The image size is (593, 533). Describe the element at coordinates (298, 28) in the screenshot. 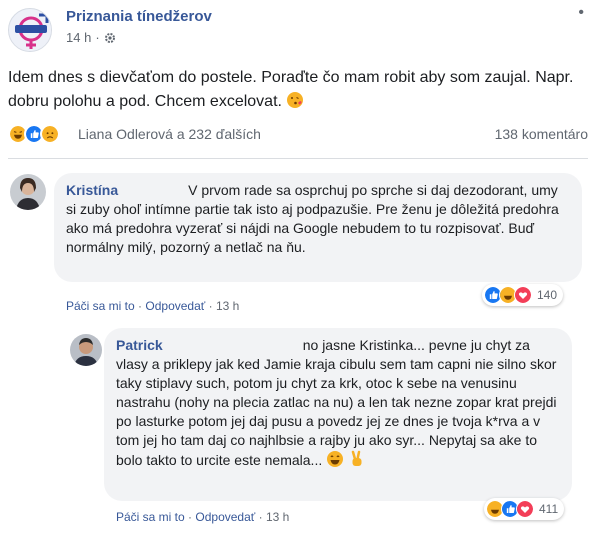

I see `post-header: Priznania tínedžerov 14 h · •` at that location.